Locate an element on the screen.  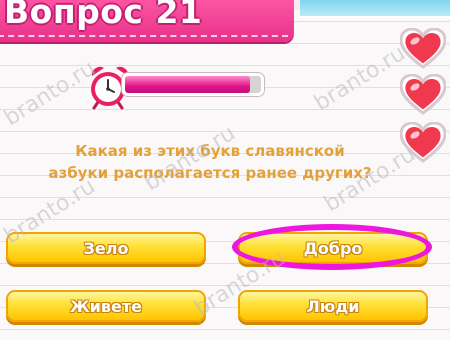
answer-button-1: Зело is located at coordinates (106, 248).